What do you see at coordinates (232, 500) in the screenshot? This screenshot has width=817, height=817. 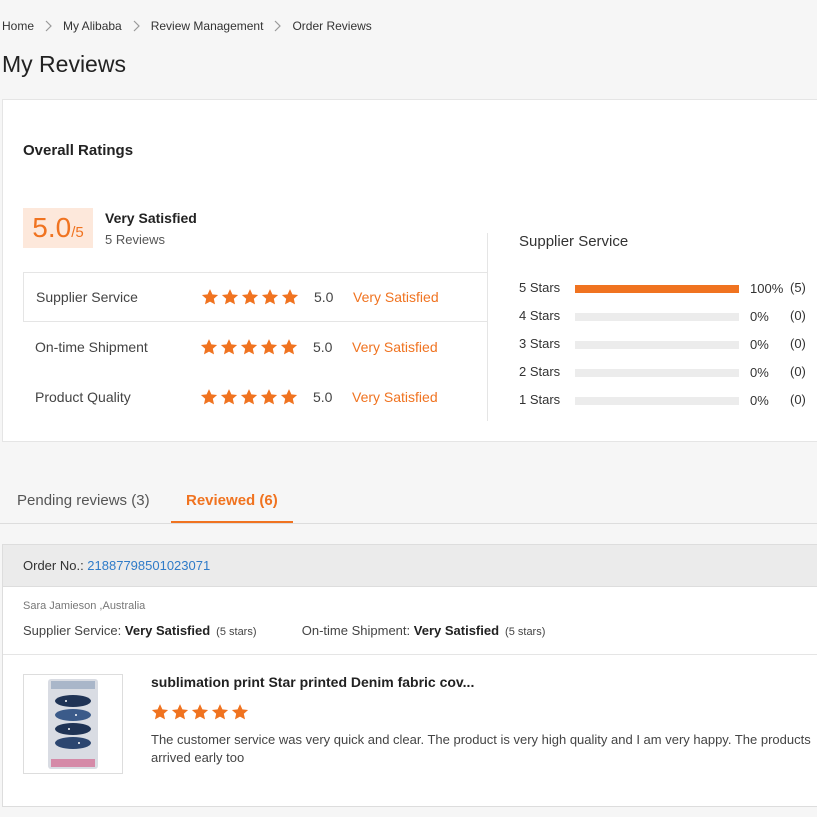 I see `tab-reviewed: Reviewed (6)` at bounding box center [232, 500].